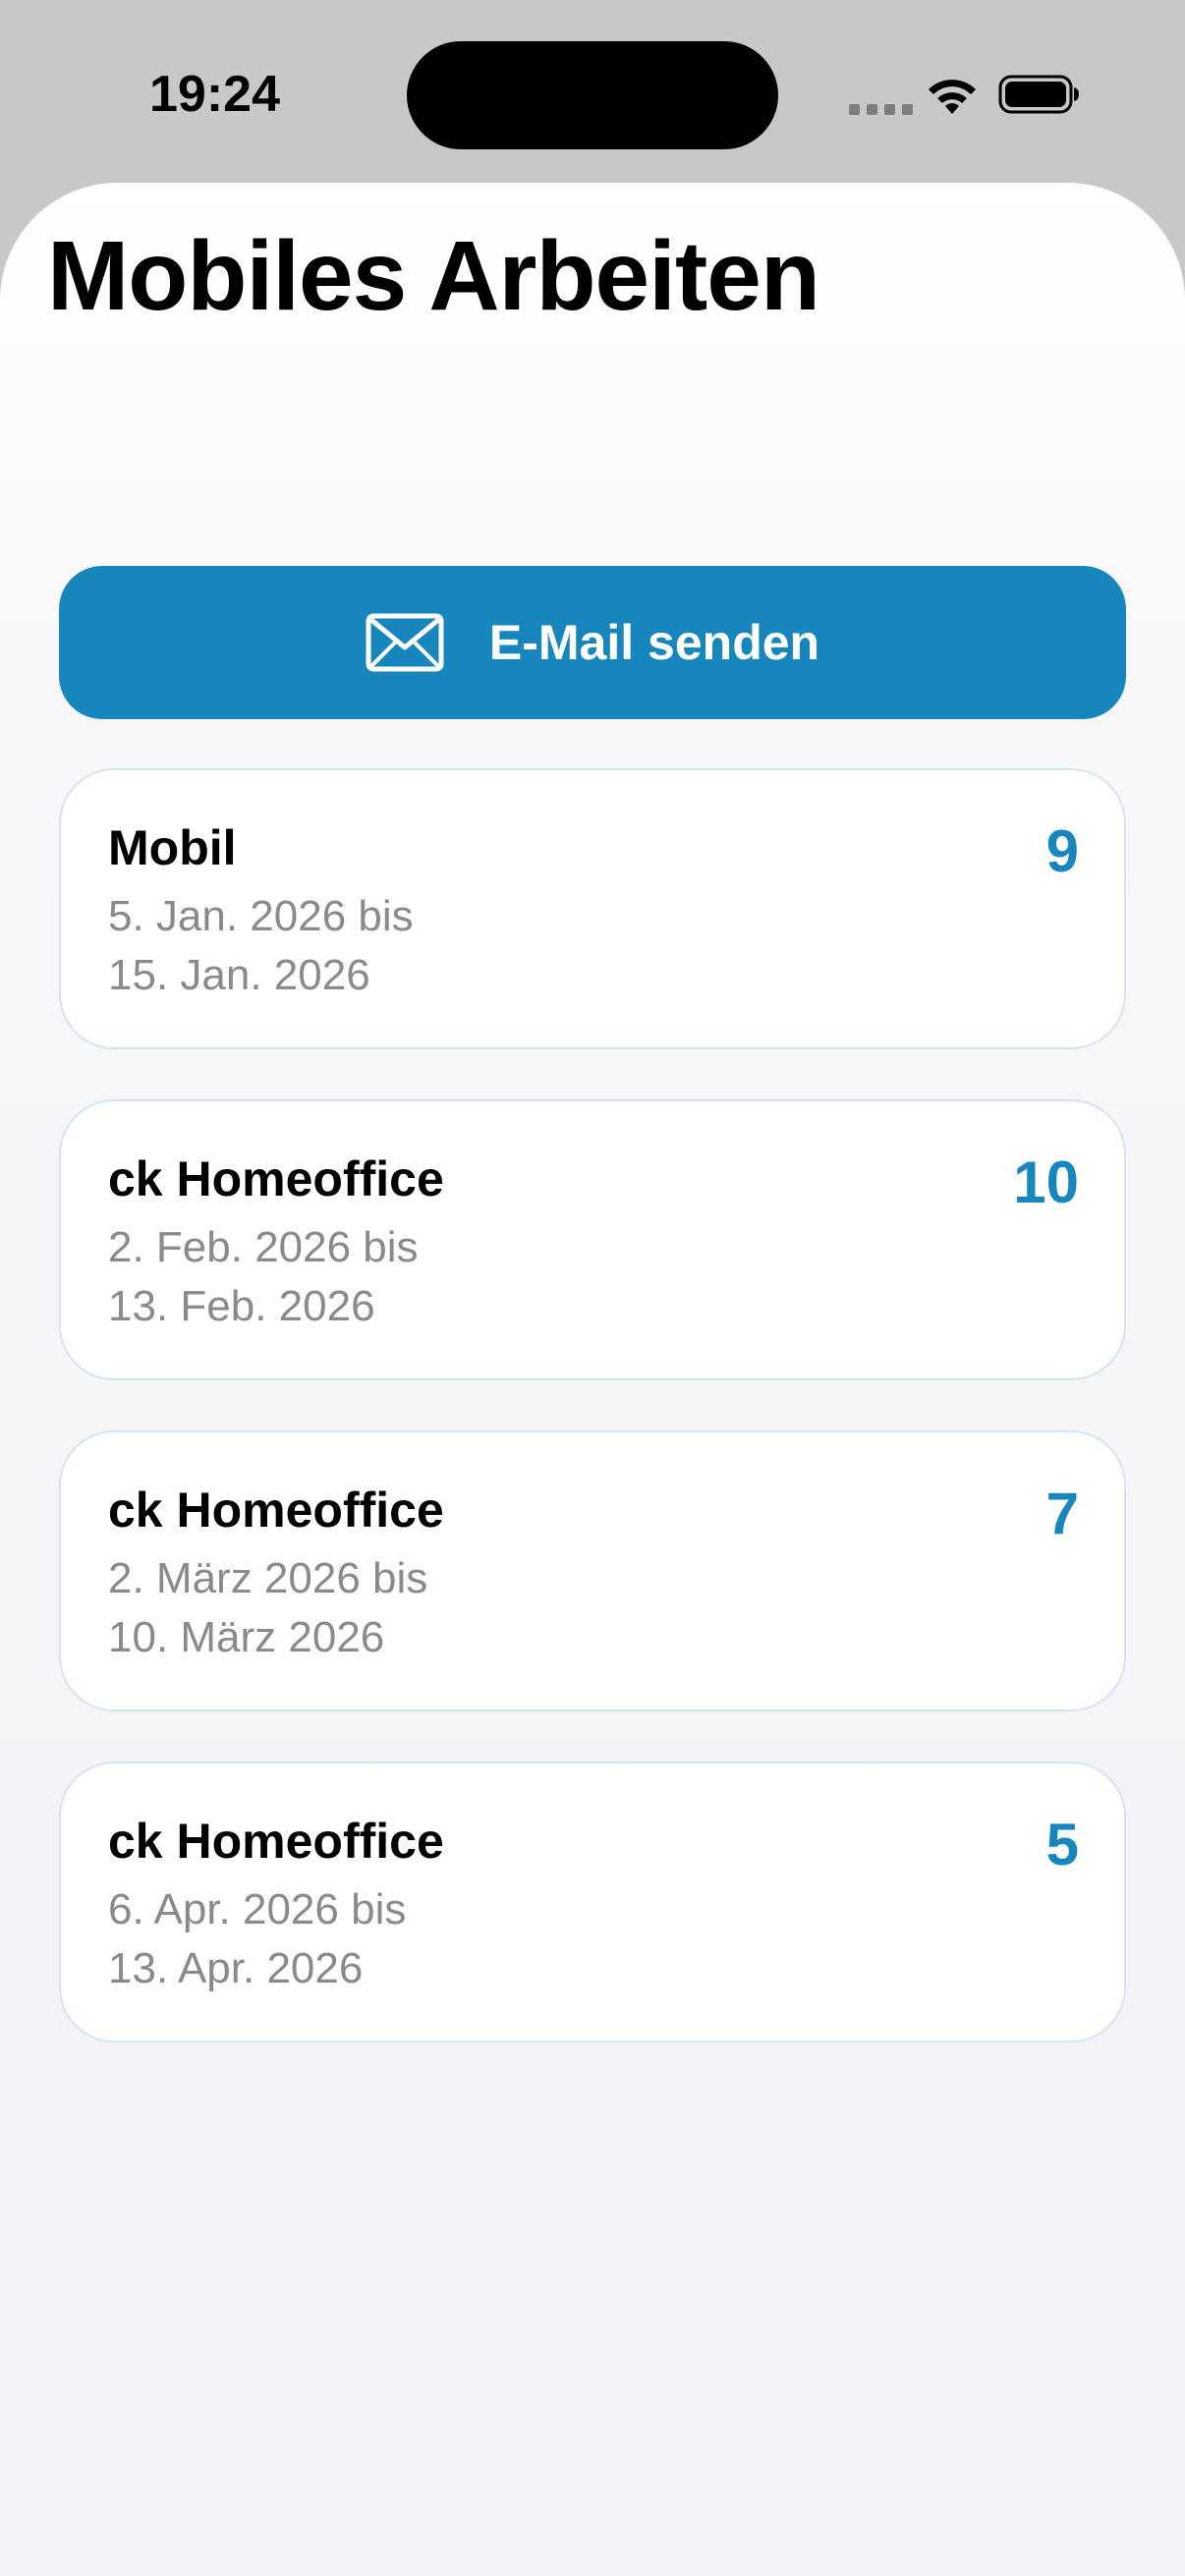  What do you see at coordinates (215, 94) in the screenshot?
I see `status-time: 19:24` at bounding box center [215, 94].